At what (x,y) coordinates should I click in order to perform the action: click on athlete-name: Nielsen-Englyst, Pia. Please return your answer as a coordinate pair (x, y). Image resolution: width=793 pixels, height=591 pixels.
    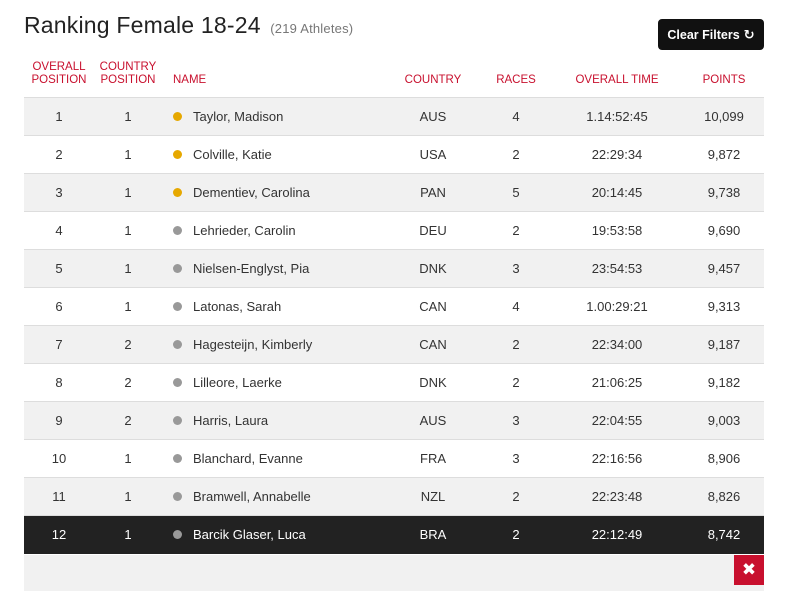
    Looking at the image, I should click on (251, 268).